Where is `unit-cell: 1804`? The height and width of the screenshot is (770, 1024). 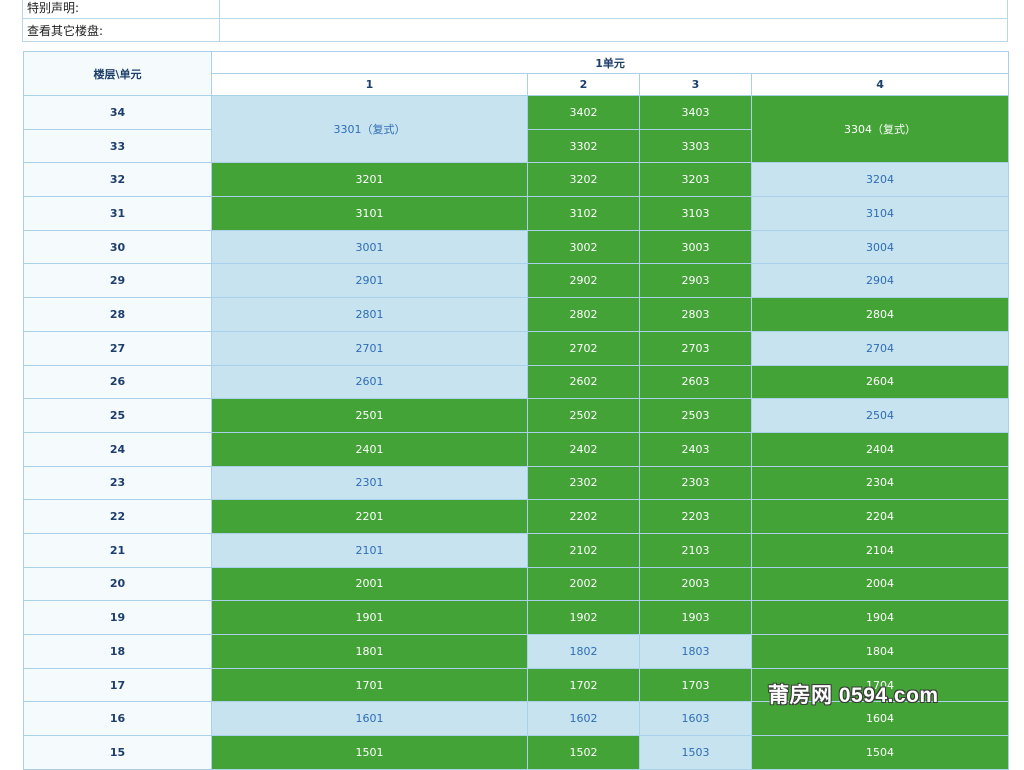 unit-cell: 1804 is located at coordinates (880, 651).